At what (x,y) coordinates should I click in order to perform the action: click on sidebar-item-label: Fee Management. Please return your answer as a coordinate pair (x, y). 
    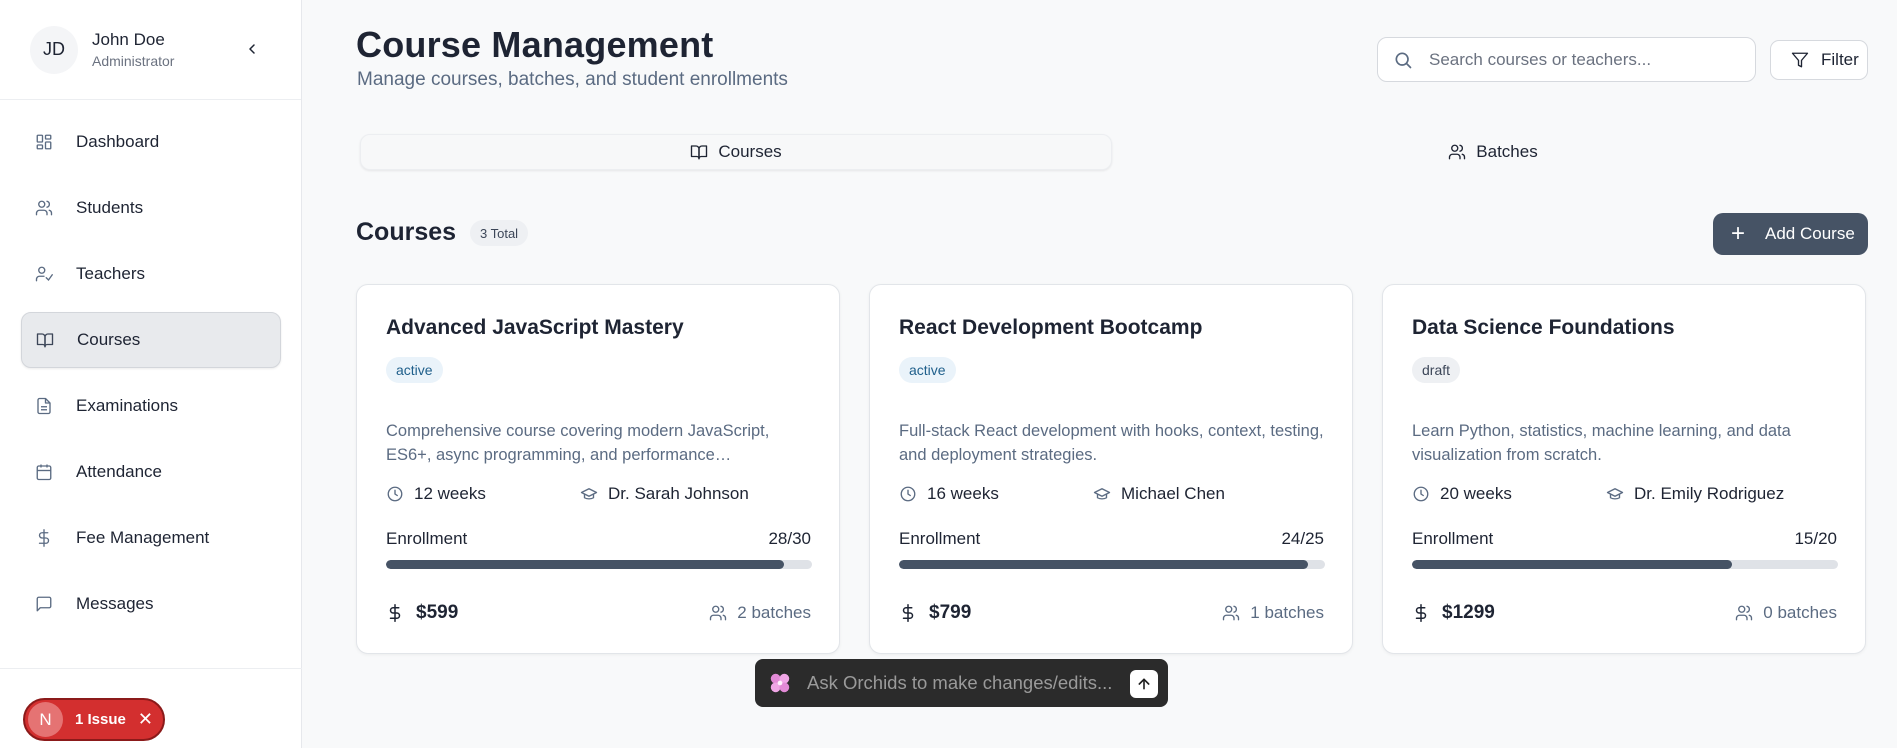
    Looking at the image, I should click on (143, 537).